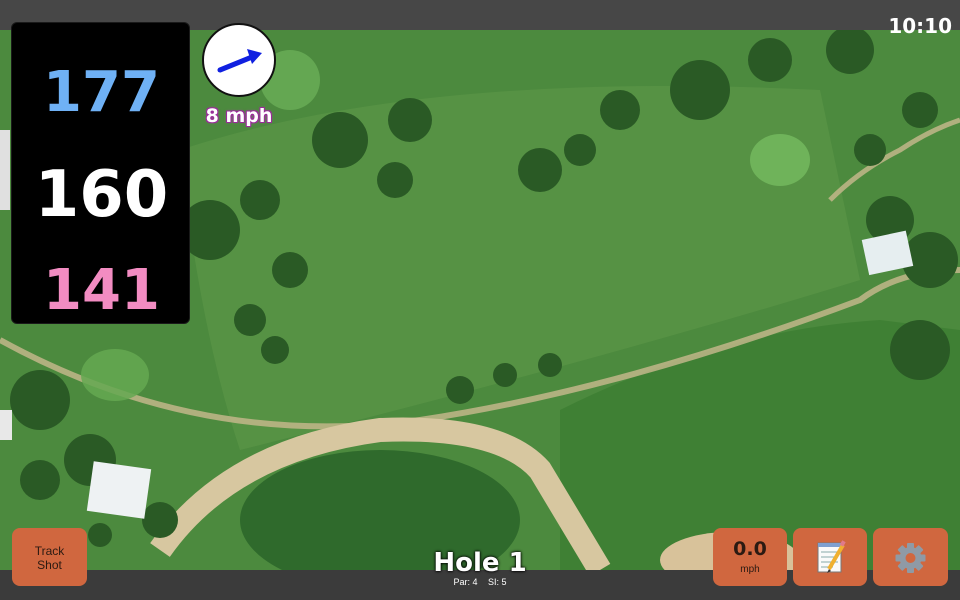 This screenshot has height=600, width=960. Describe the element at coordinates (920, 26) in the screenshot. I see `clock-time: 10:10` at that location.